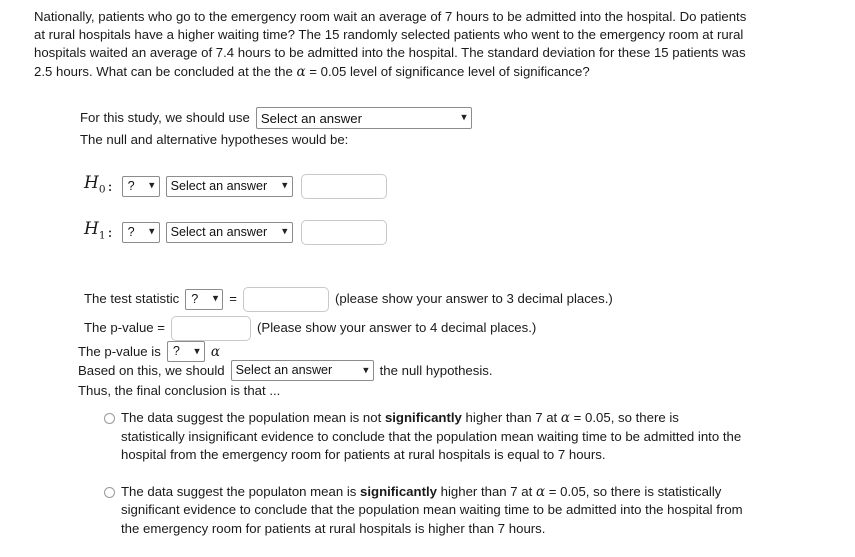 The width and height of the screenshot is (855, 557). What do you see at coordinates (125, 327) in the screenshot?
I see `p-value-label: The p-value =` at bounding box center [125, 327].